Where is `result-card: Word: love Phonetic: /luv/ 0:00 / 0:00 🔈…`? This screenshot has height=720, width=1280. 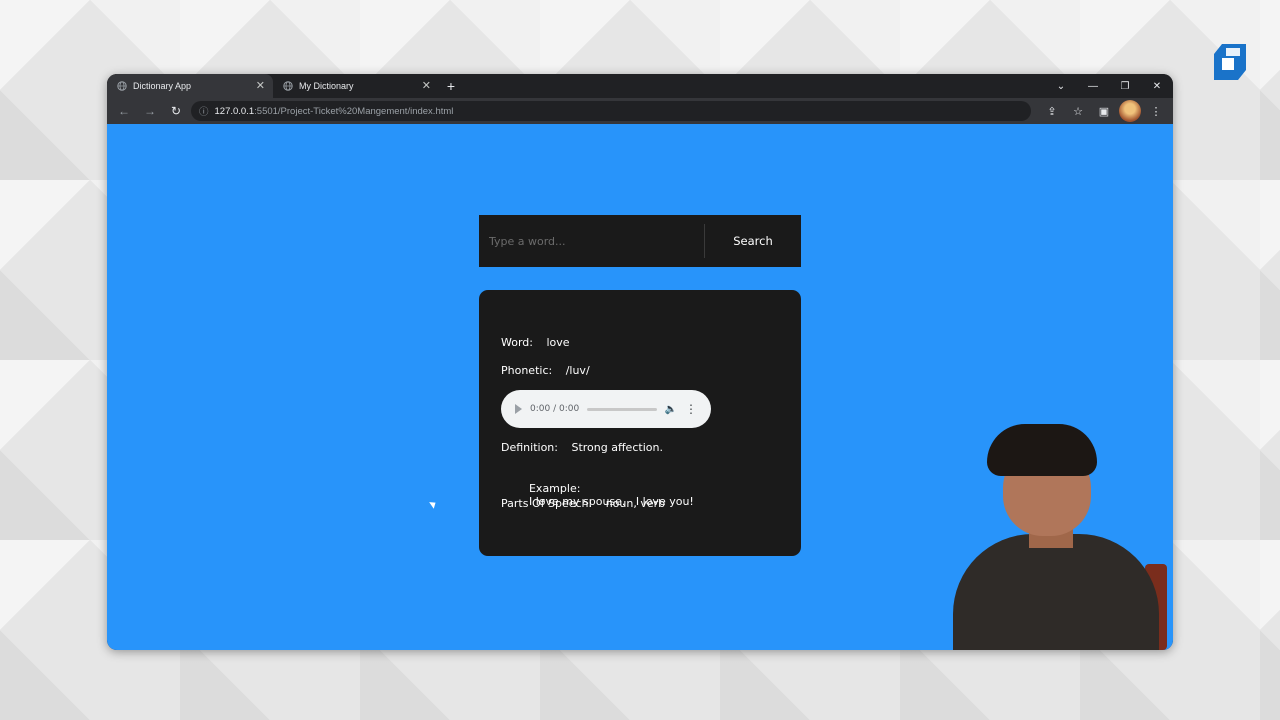 result-card: Word: love Phonetic: /luv/ 0:00 / 0:00 🔈… is located at coordinates (640, 423).